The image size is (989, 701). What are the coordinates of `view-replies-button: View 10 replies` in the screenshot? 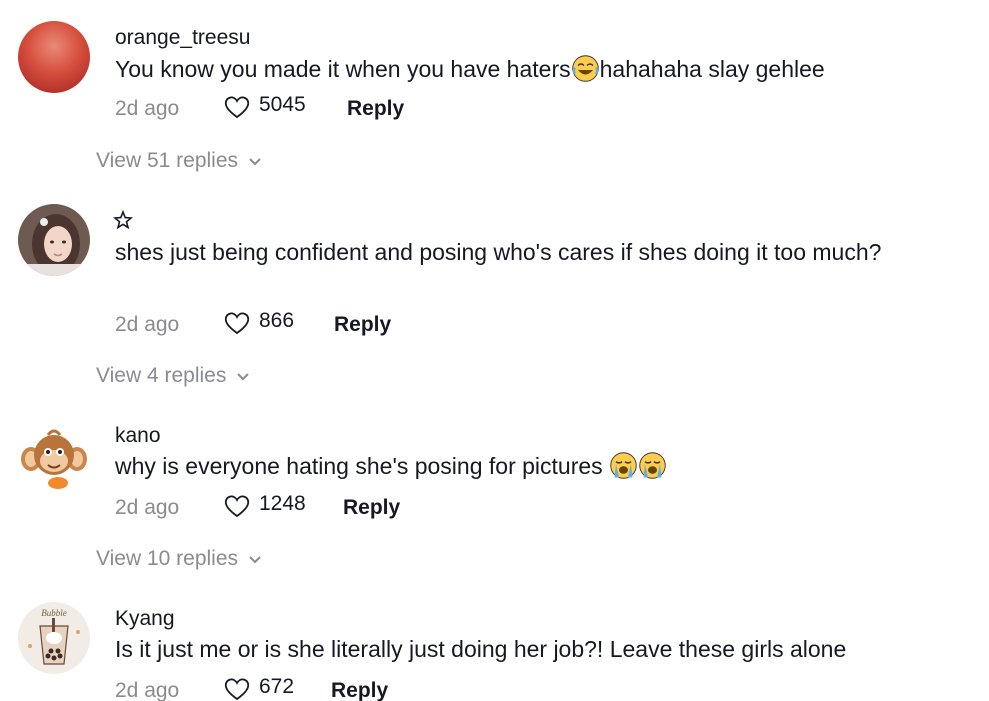 It's located at (180, 559).